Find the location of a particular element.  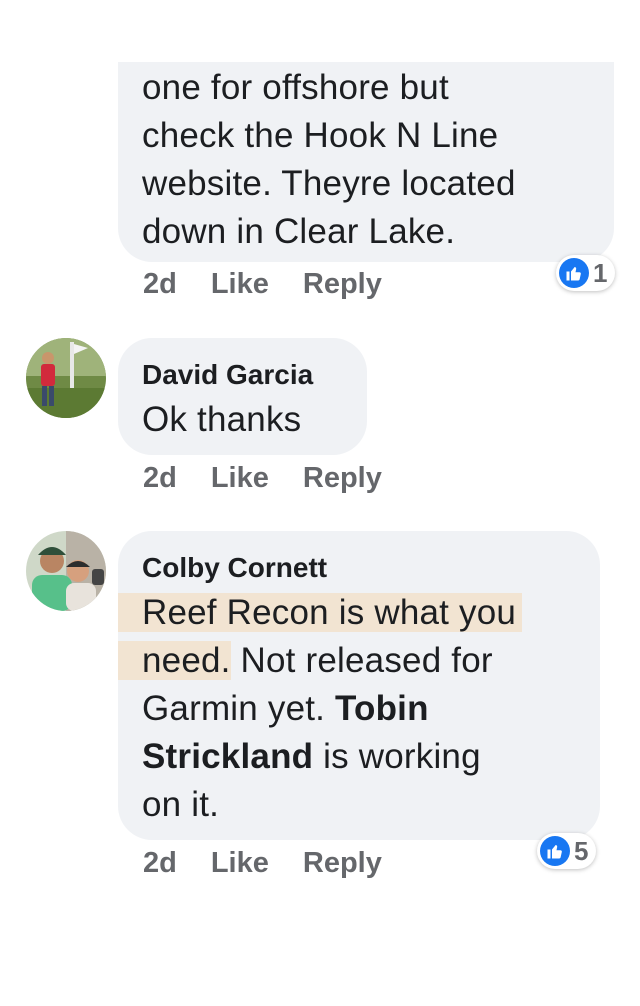

comment-line: need. Not released for is located at coordinates (347, 661).